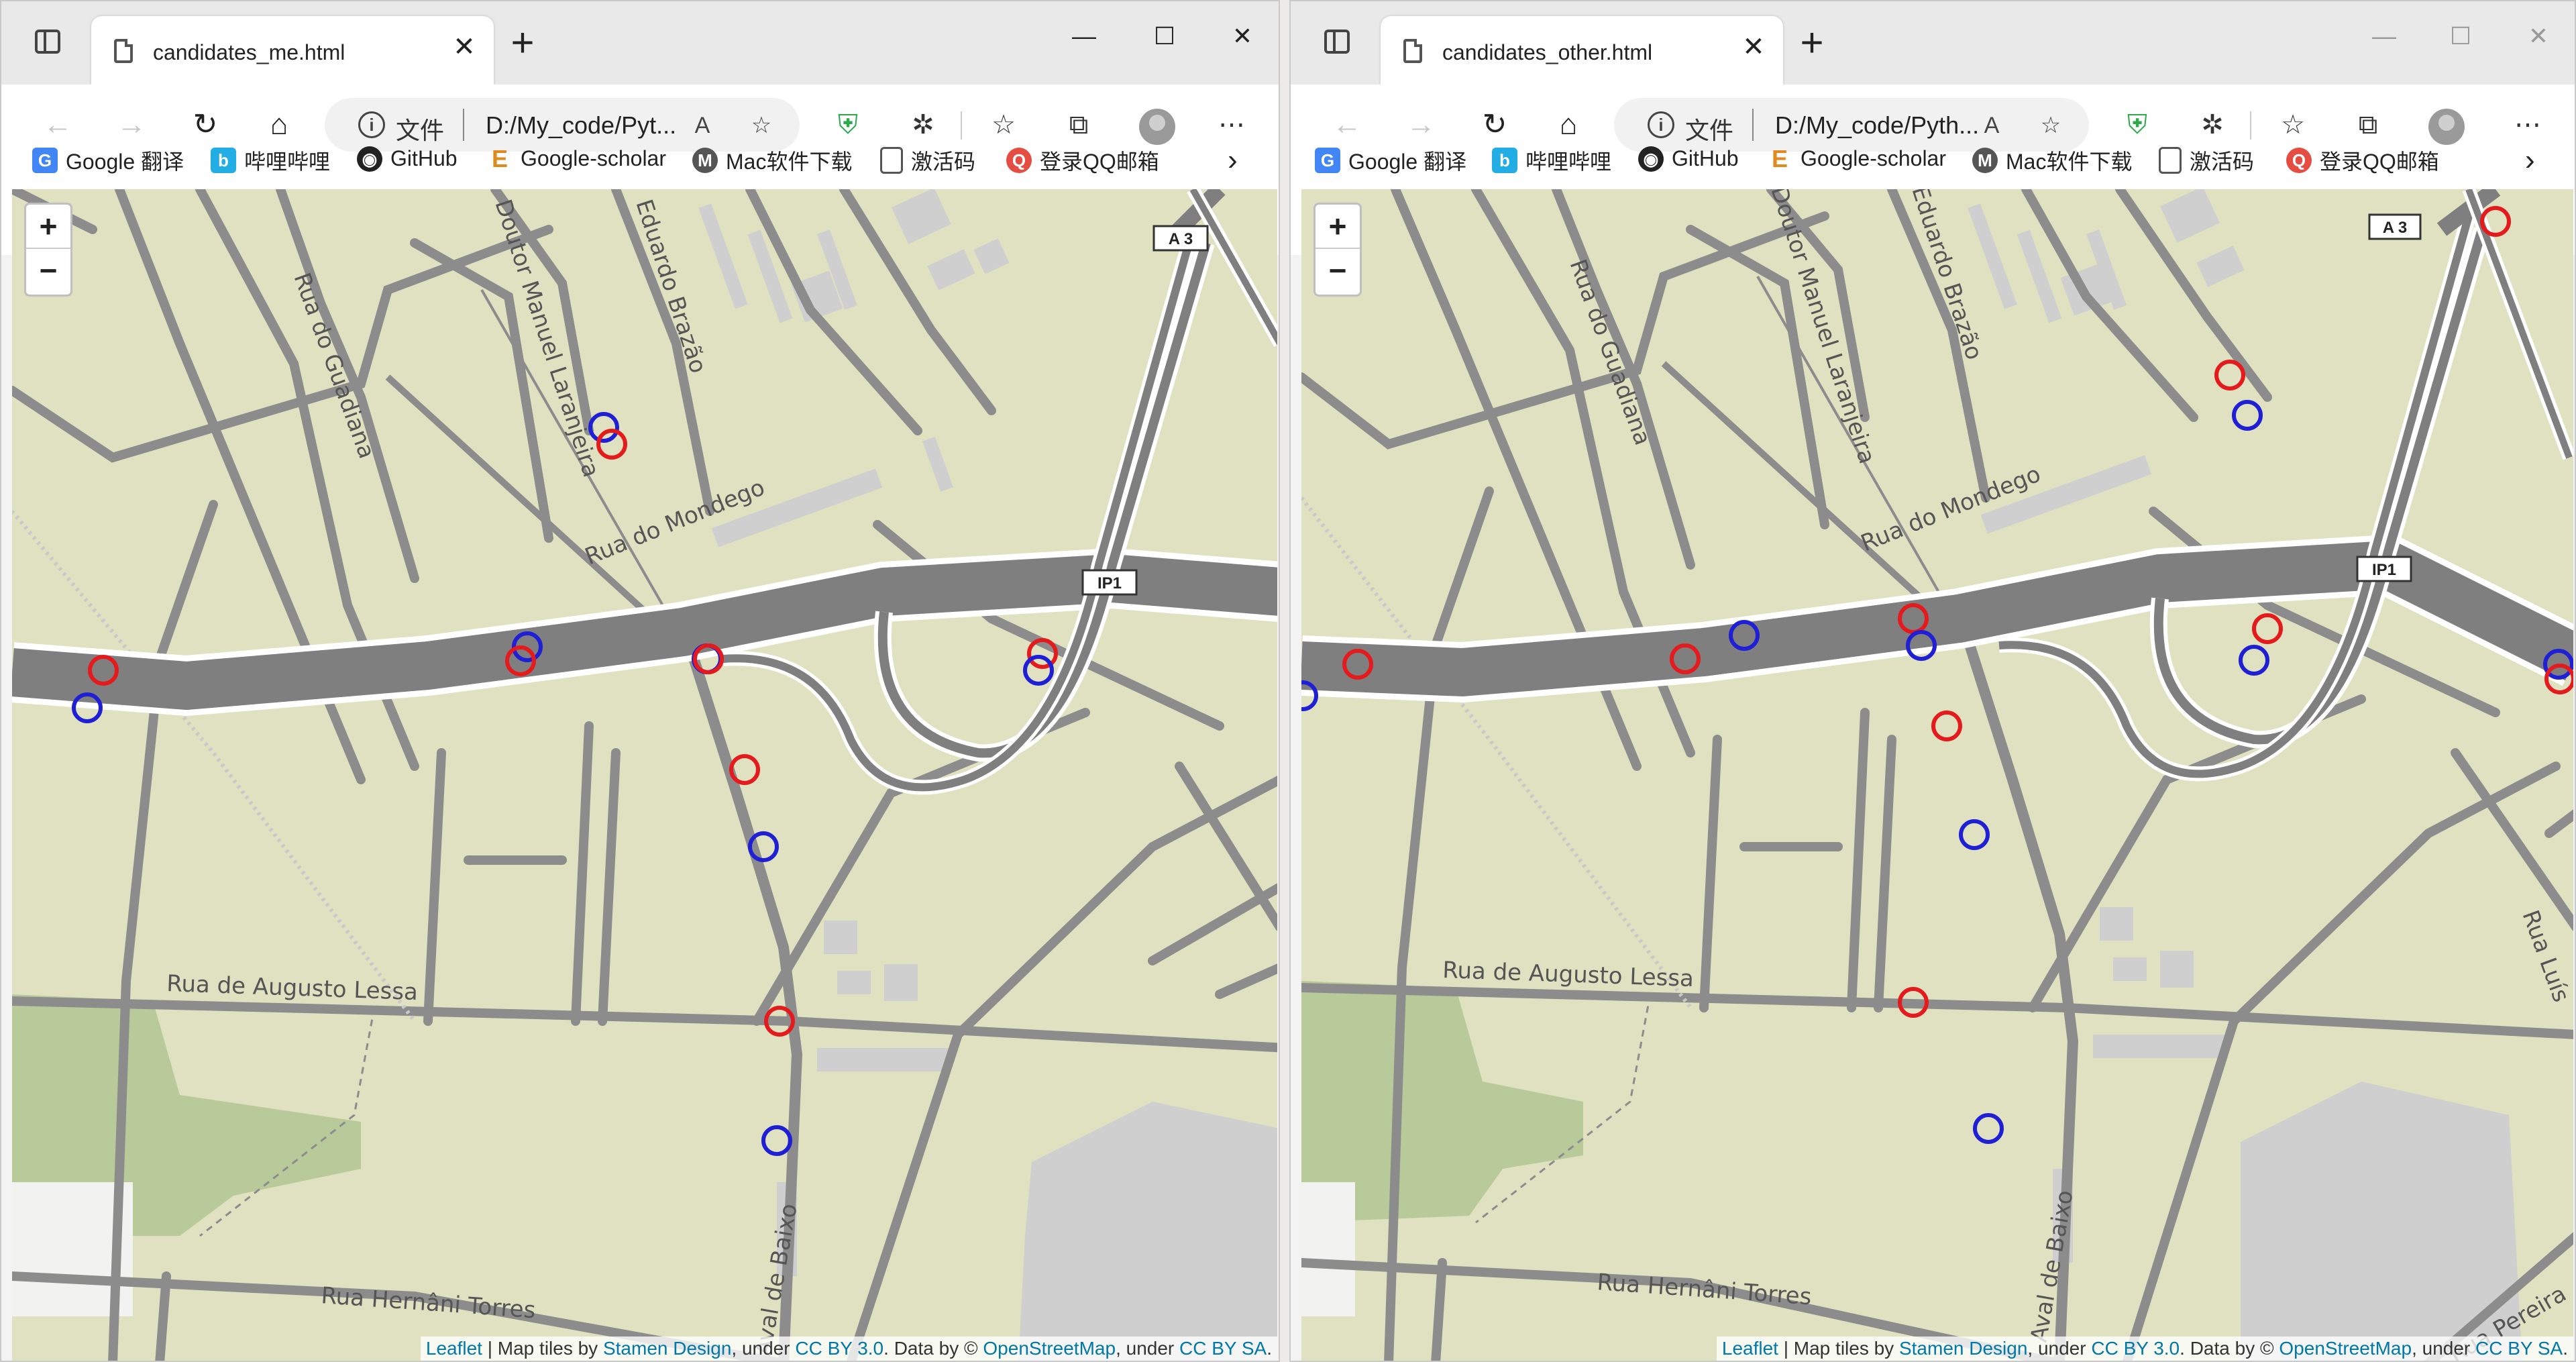 The height and width of the screenshot is (1362, 2576). Describe the element at coordinates (640, 43) in the screenshot. I see `tab-bar: candidates_me.html ✕ + — ☐ ✕` at that location.